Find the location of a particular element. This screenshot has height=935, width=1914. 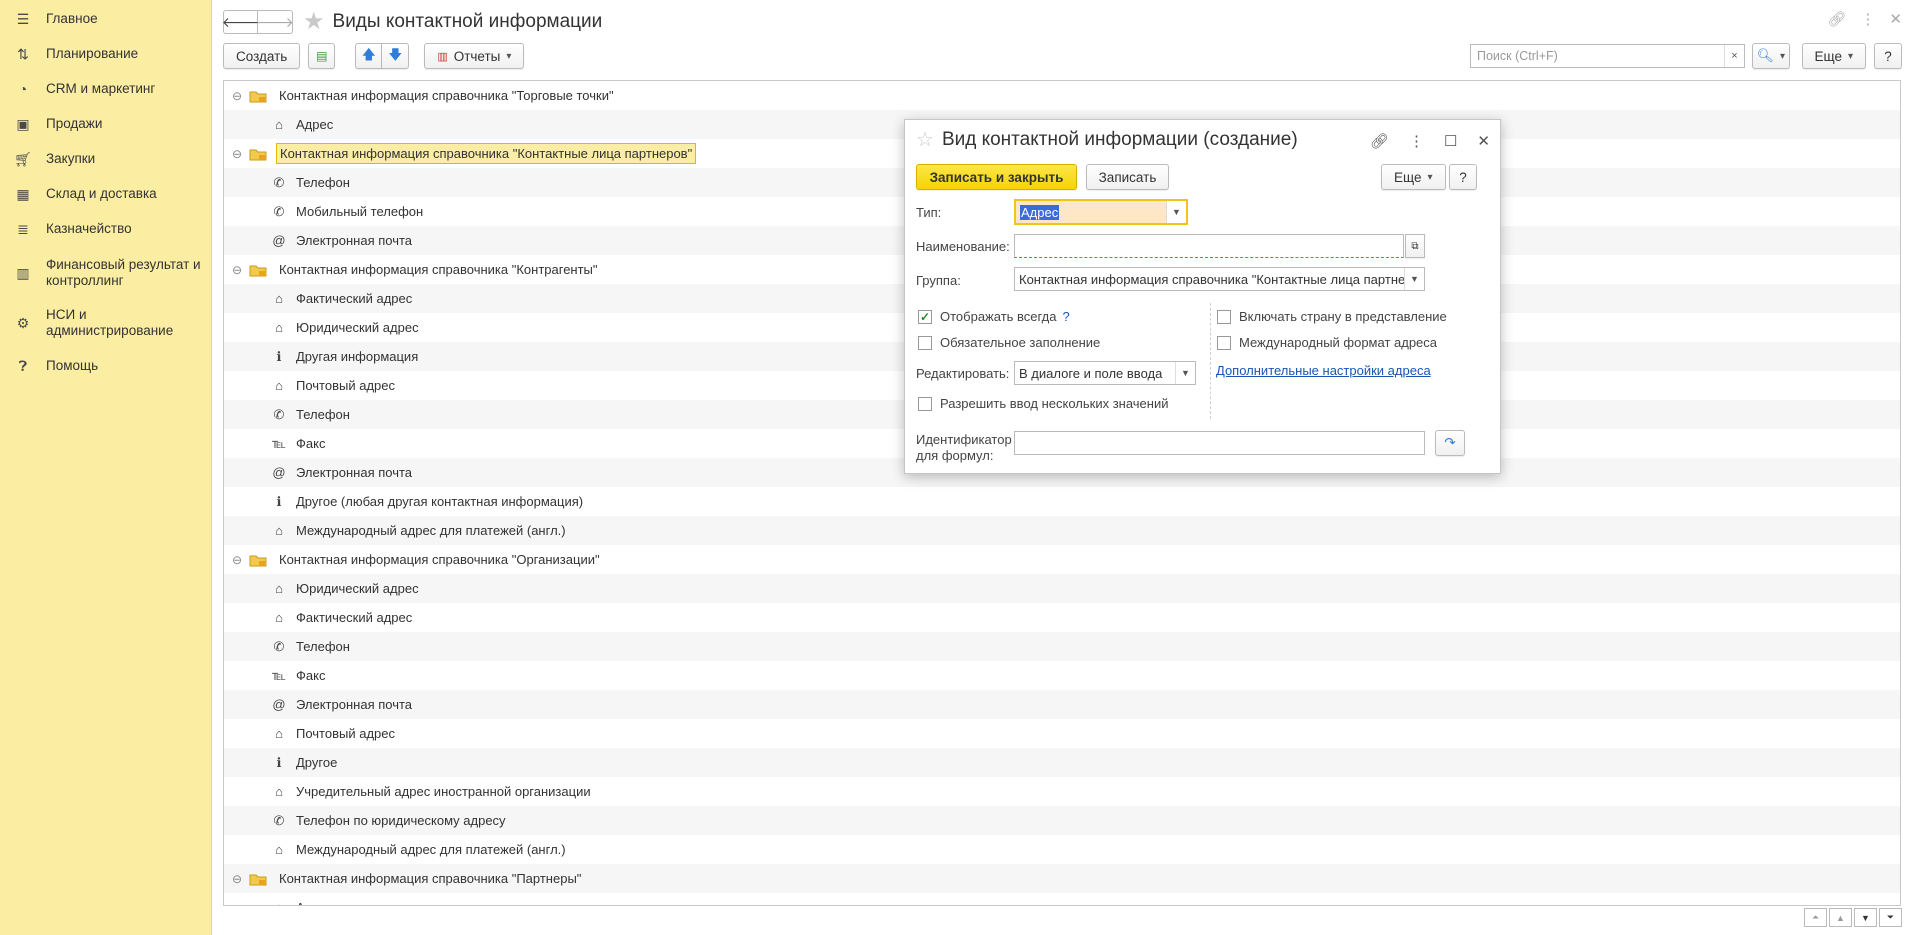

include-country-checkbox: Включать страну в представление is located at coordinates (1332, 316).